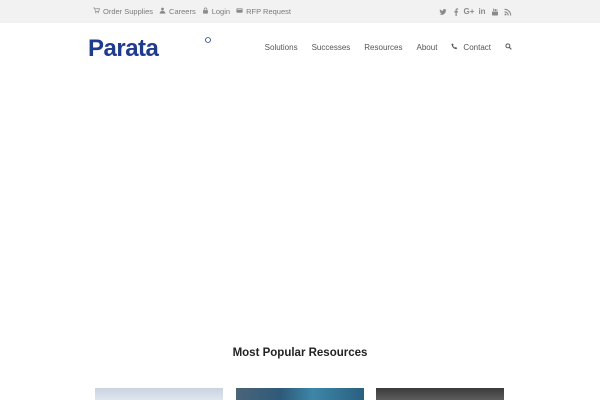 The width and height of the screenshot is (600, 400). I want to click on nav-about: About, so click(427, 47).